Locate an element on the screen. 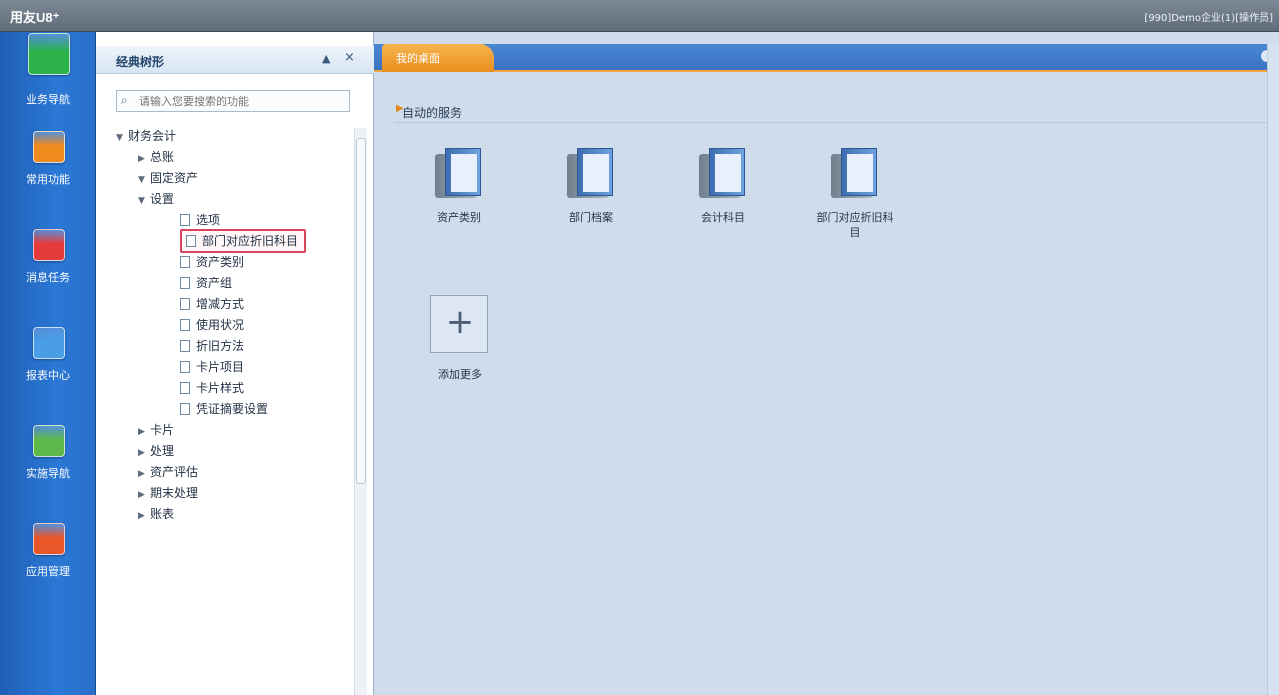 The height and width of the screenshot is (695, 1279). title-bar: 用友U8⁺ [990]Demo企业(1)[操作员] is located at coordinates (639, 16).